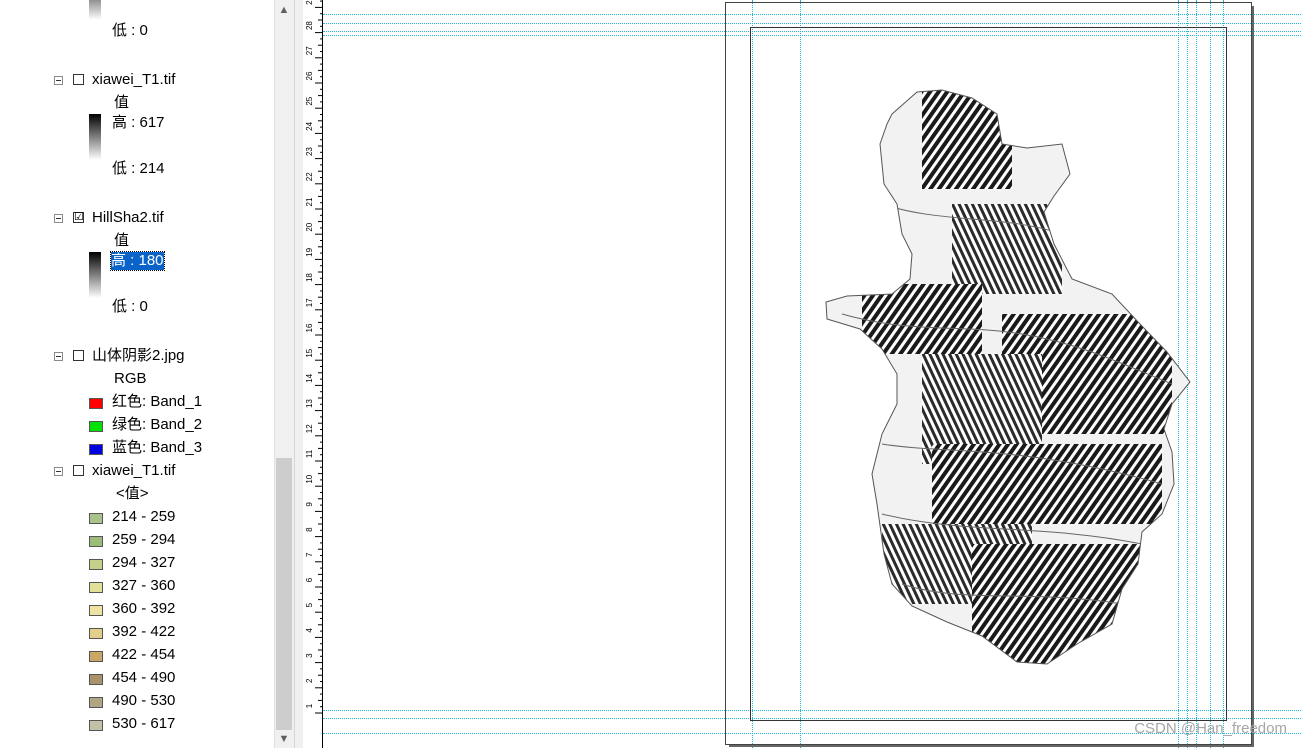  Describe the element at coordinates (138, 168) in the screenshot. I see `layer1-low: 低 : 214` at that location.